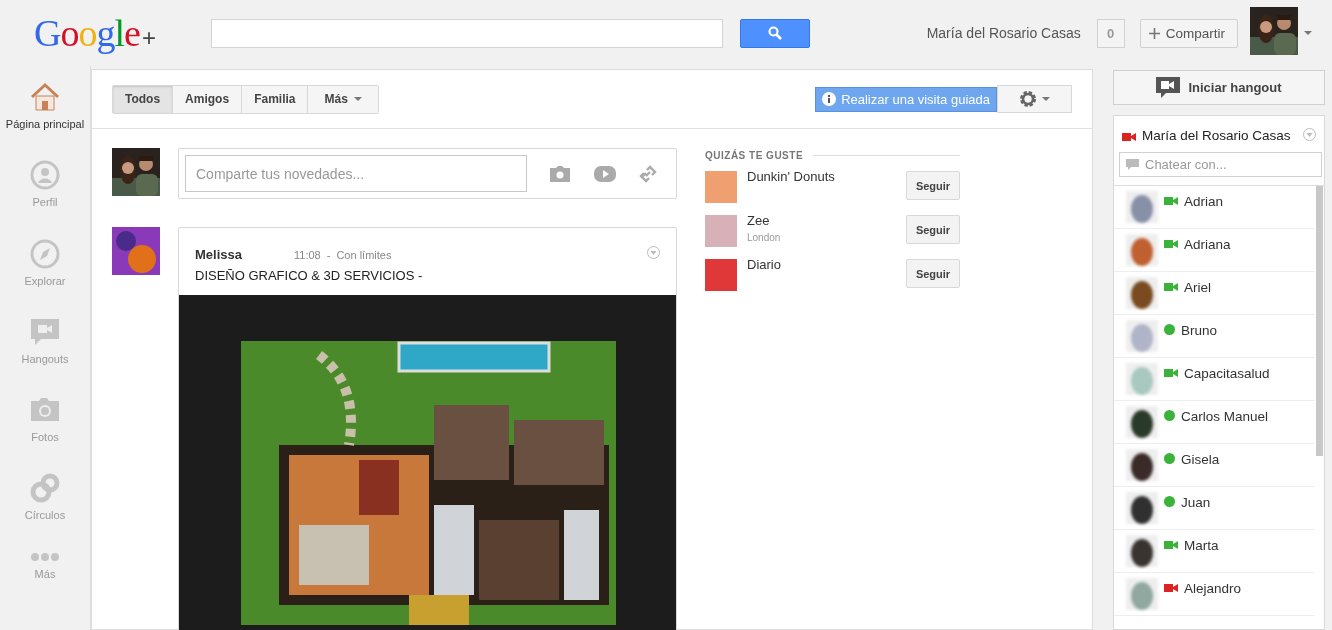 The height and width of the screenshot is (630, 1332). Describe the element at coordinates (45, 556) in the screenshot. I see `more-dots-icon` at that location.